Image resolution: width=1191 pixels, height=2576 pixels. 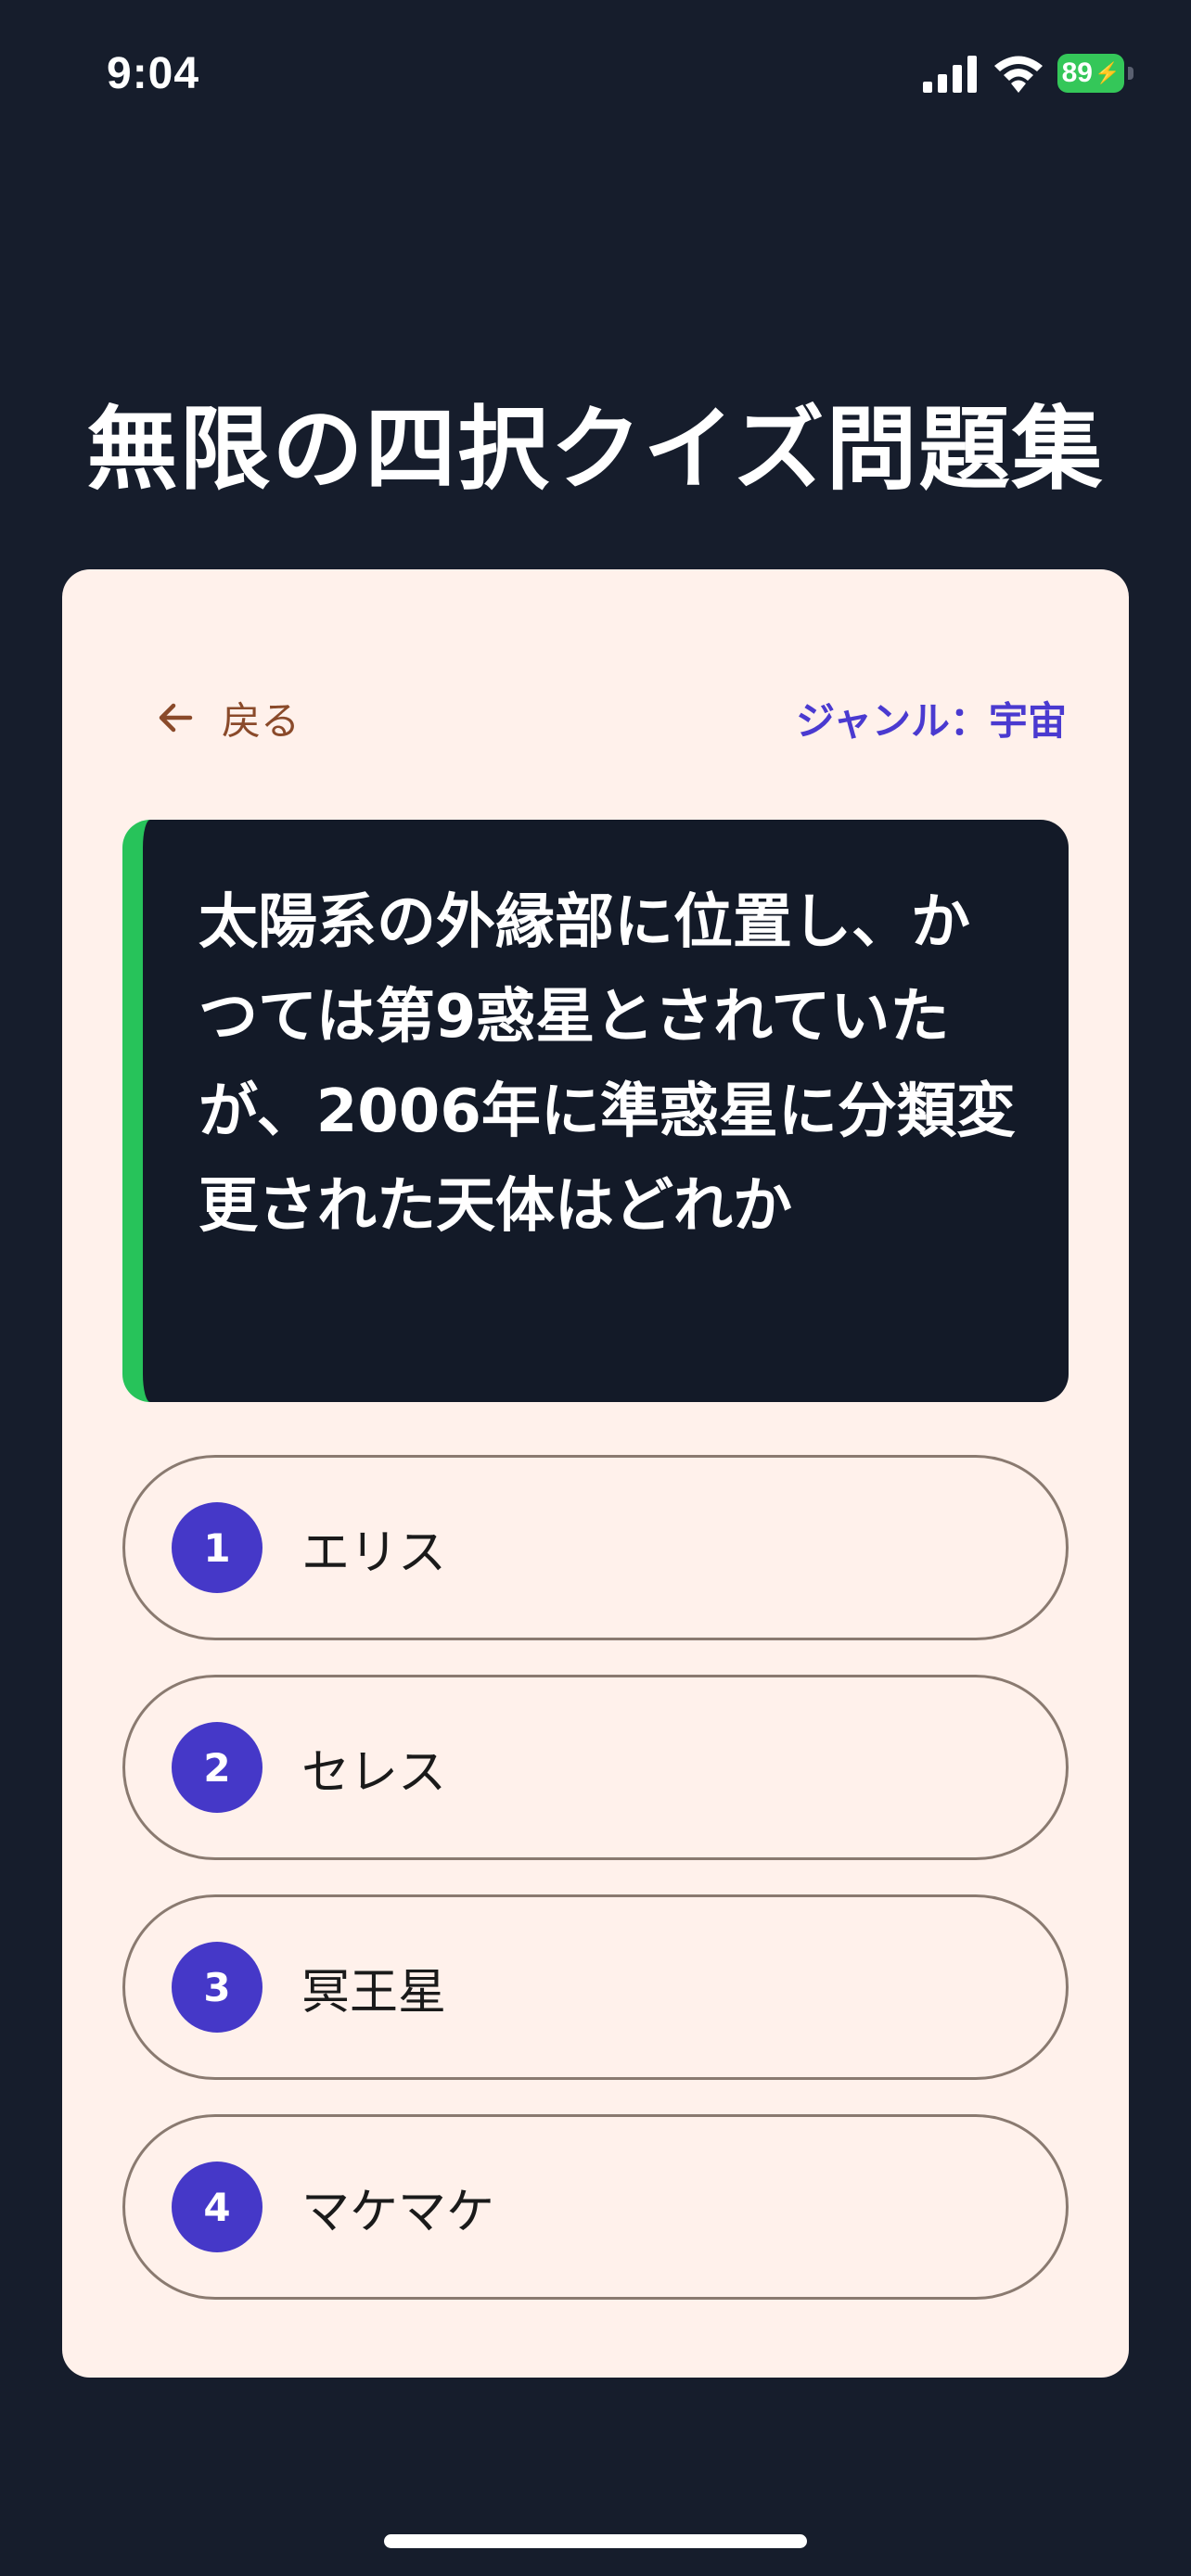 What do you see at coordinates (1107, 72) in the screenshot?
I see `bolt-icon: ⚡` at bounding box center [1107, 72].